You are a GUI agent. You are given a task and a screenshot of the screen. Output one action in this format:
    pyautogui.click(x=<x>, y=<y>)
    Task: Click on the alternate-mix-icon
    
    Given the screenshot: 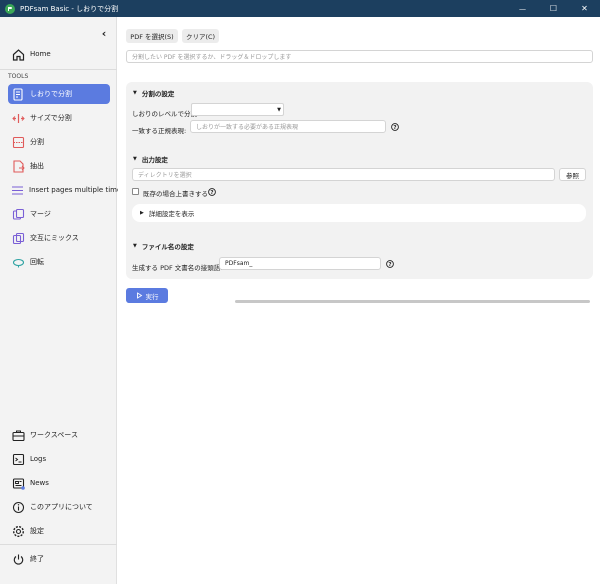 What is the action you would take?
    pyautogui.click(x=18, y=238)
    